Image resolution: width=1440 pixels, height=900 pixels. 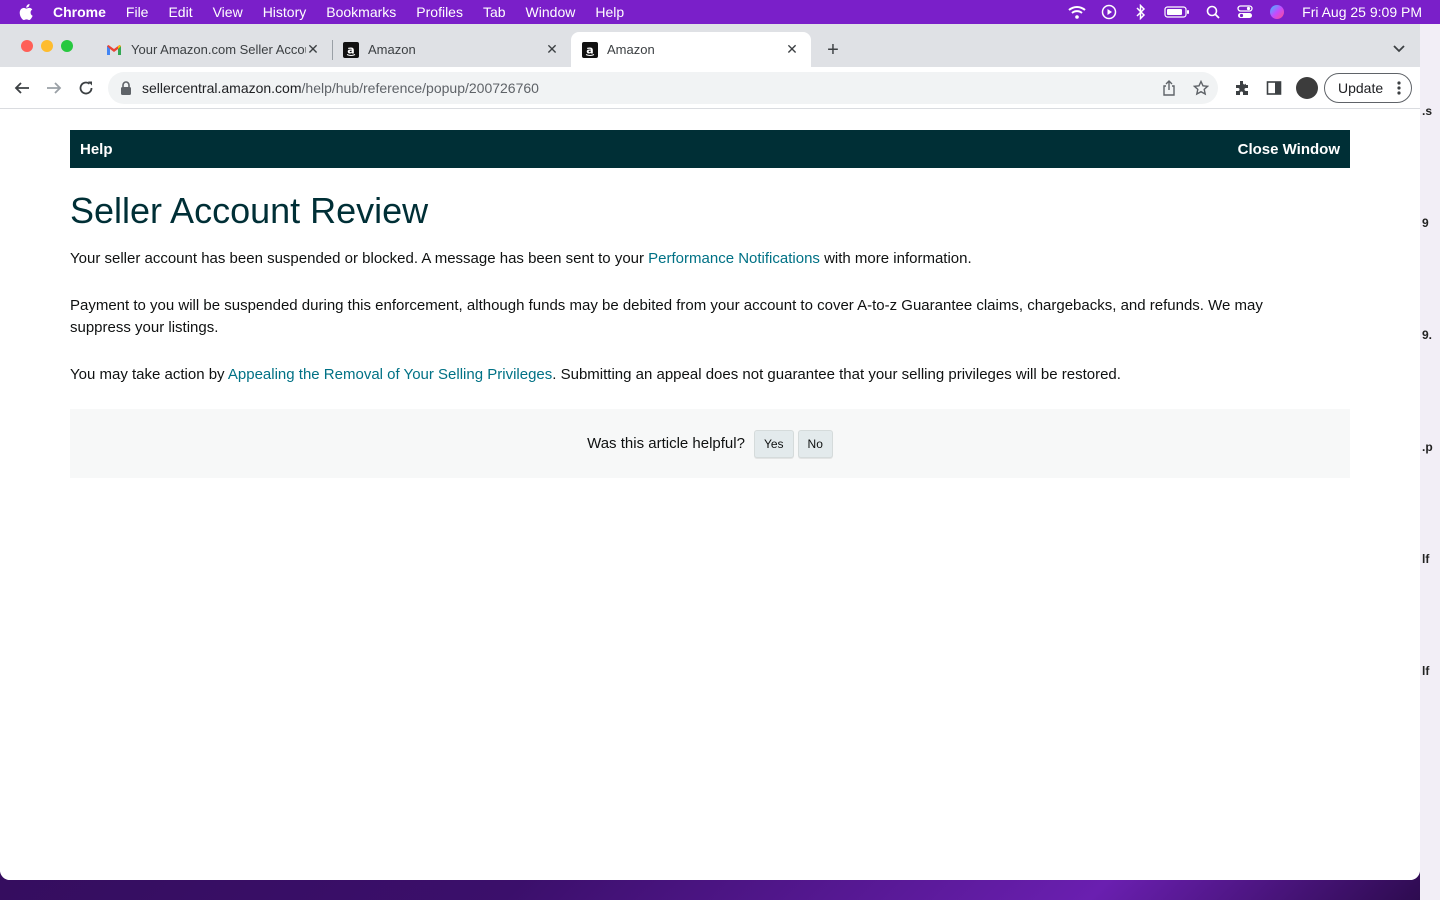 I want to click on tab-search-chevron-icon, so click(x=1399, y=48).